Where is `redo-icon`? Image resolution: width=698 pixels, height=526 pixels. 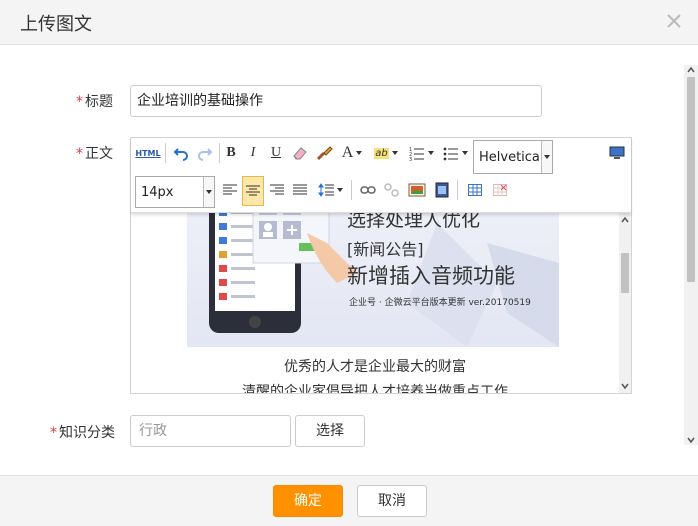 redo-icon is located at coordinates (205, 153).